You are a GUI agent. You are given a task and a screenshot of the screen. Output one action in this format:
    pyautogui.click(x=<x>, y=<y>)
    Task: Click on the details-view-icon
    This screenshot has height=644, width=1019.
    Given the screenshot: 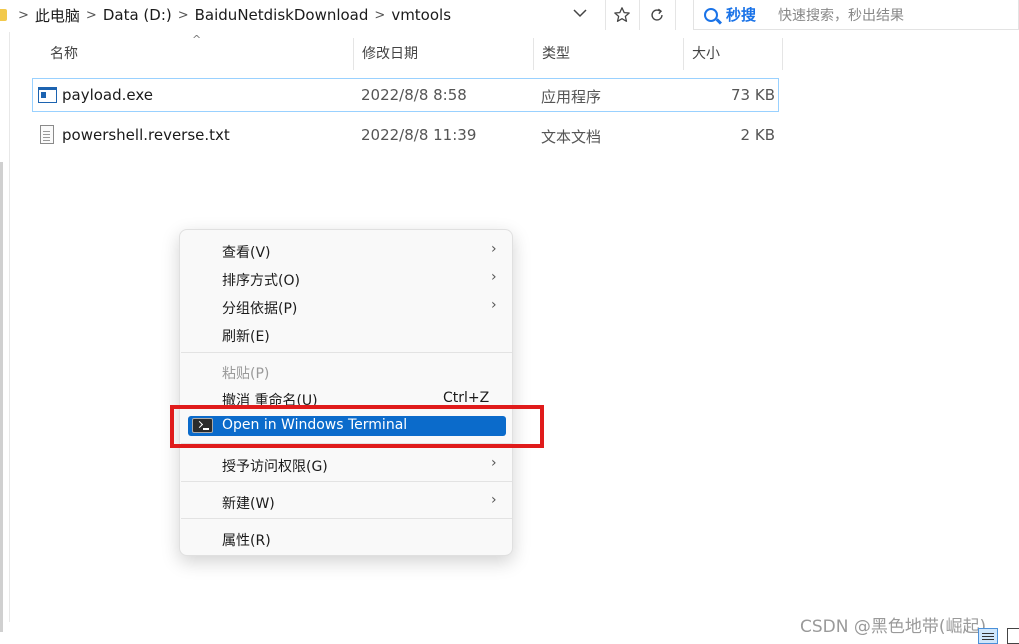 What is the action you would take?
    pyautogui.click(x=988, y=636)
    